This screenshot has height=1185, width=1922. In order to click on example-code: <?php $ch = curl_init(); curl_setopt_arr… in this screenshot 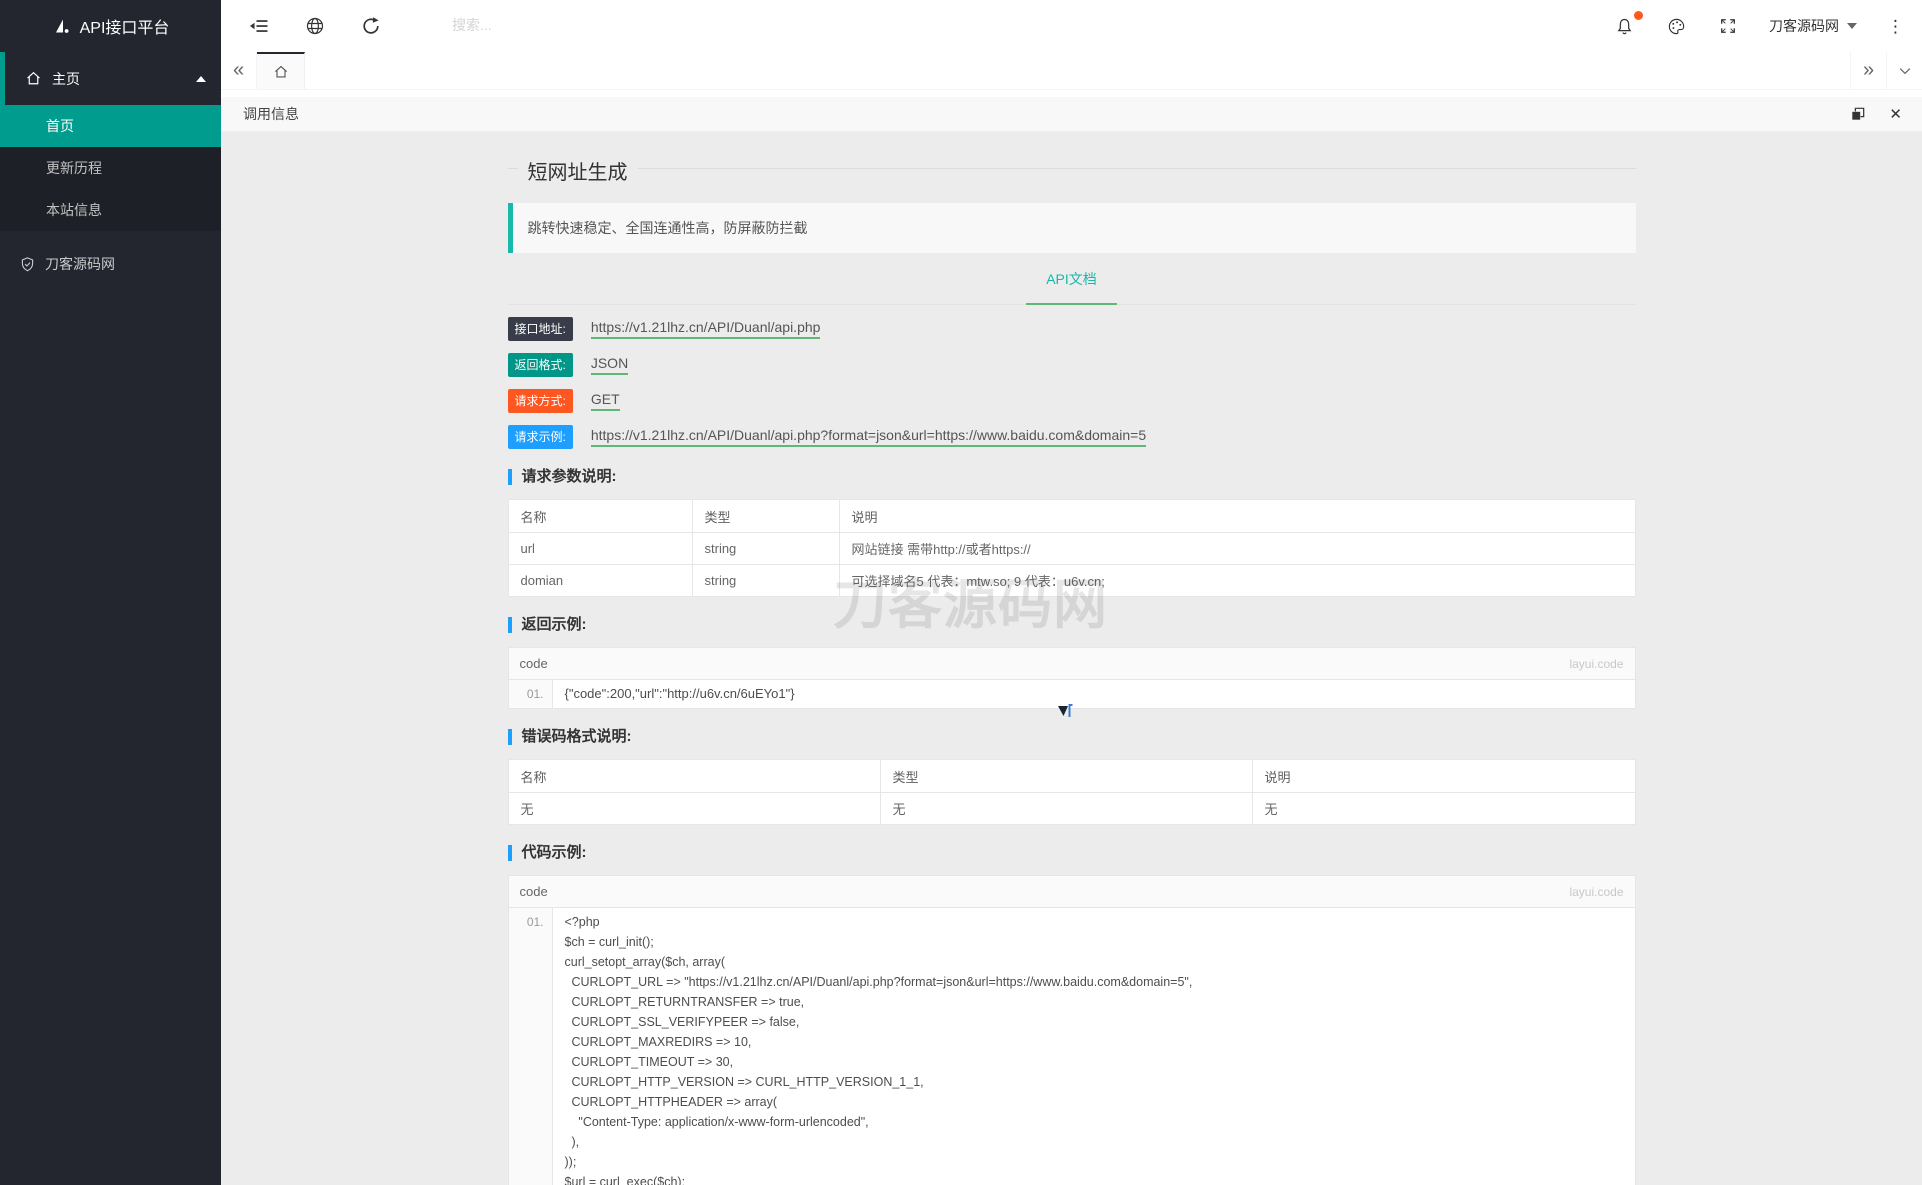, I will do `click(878, 1050)`.